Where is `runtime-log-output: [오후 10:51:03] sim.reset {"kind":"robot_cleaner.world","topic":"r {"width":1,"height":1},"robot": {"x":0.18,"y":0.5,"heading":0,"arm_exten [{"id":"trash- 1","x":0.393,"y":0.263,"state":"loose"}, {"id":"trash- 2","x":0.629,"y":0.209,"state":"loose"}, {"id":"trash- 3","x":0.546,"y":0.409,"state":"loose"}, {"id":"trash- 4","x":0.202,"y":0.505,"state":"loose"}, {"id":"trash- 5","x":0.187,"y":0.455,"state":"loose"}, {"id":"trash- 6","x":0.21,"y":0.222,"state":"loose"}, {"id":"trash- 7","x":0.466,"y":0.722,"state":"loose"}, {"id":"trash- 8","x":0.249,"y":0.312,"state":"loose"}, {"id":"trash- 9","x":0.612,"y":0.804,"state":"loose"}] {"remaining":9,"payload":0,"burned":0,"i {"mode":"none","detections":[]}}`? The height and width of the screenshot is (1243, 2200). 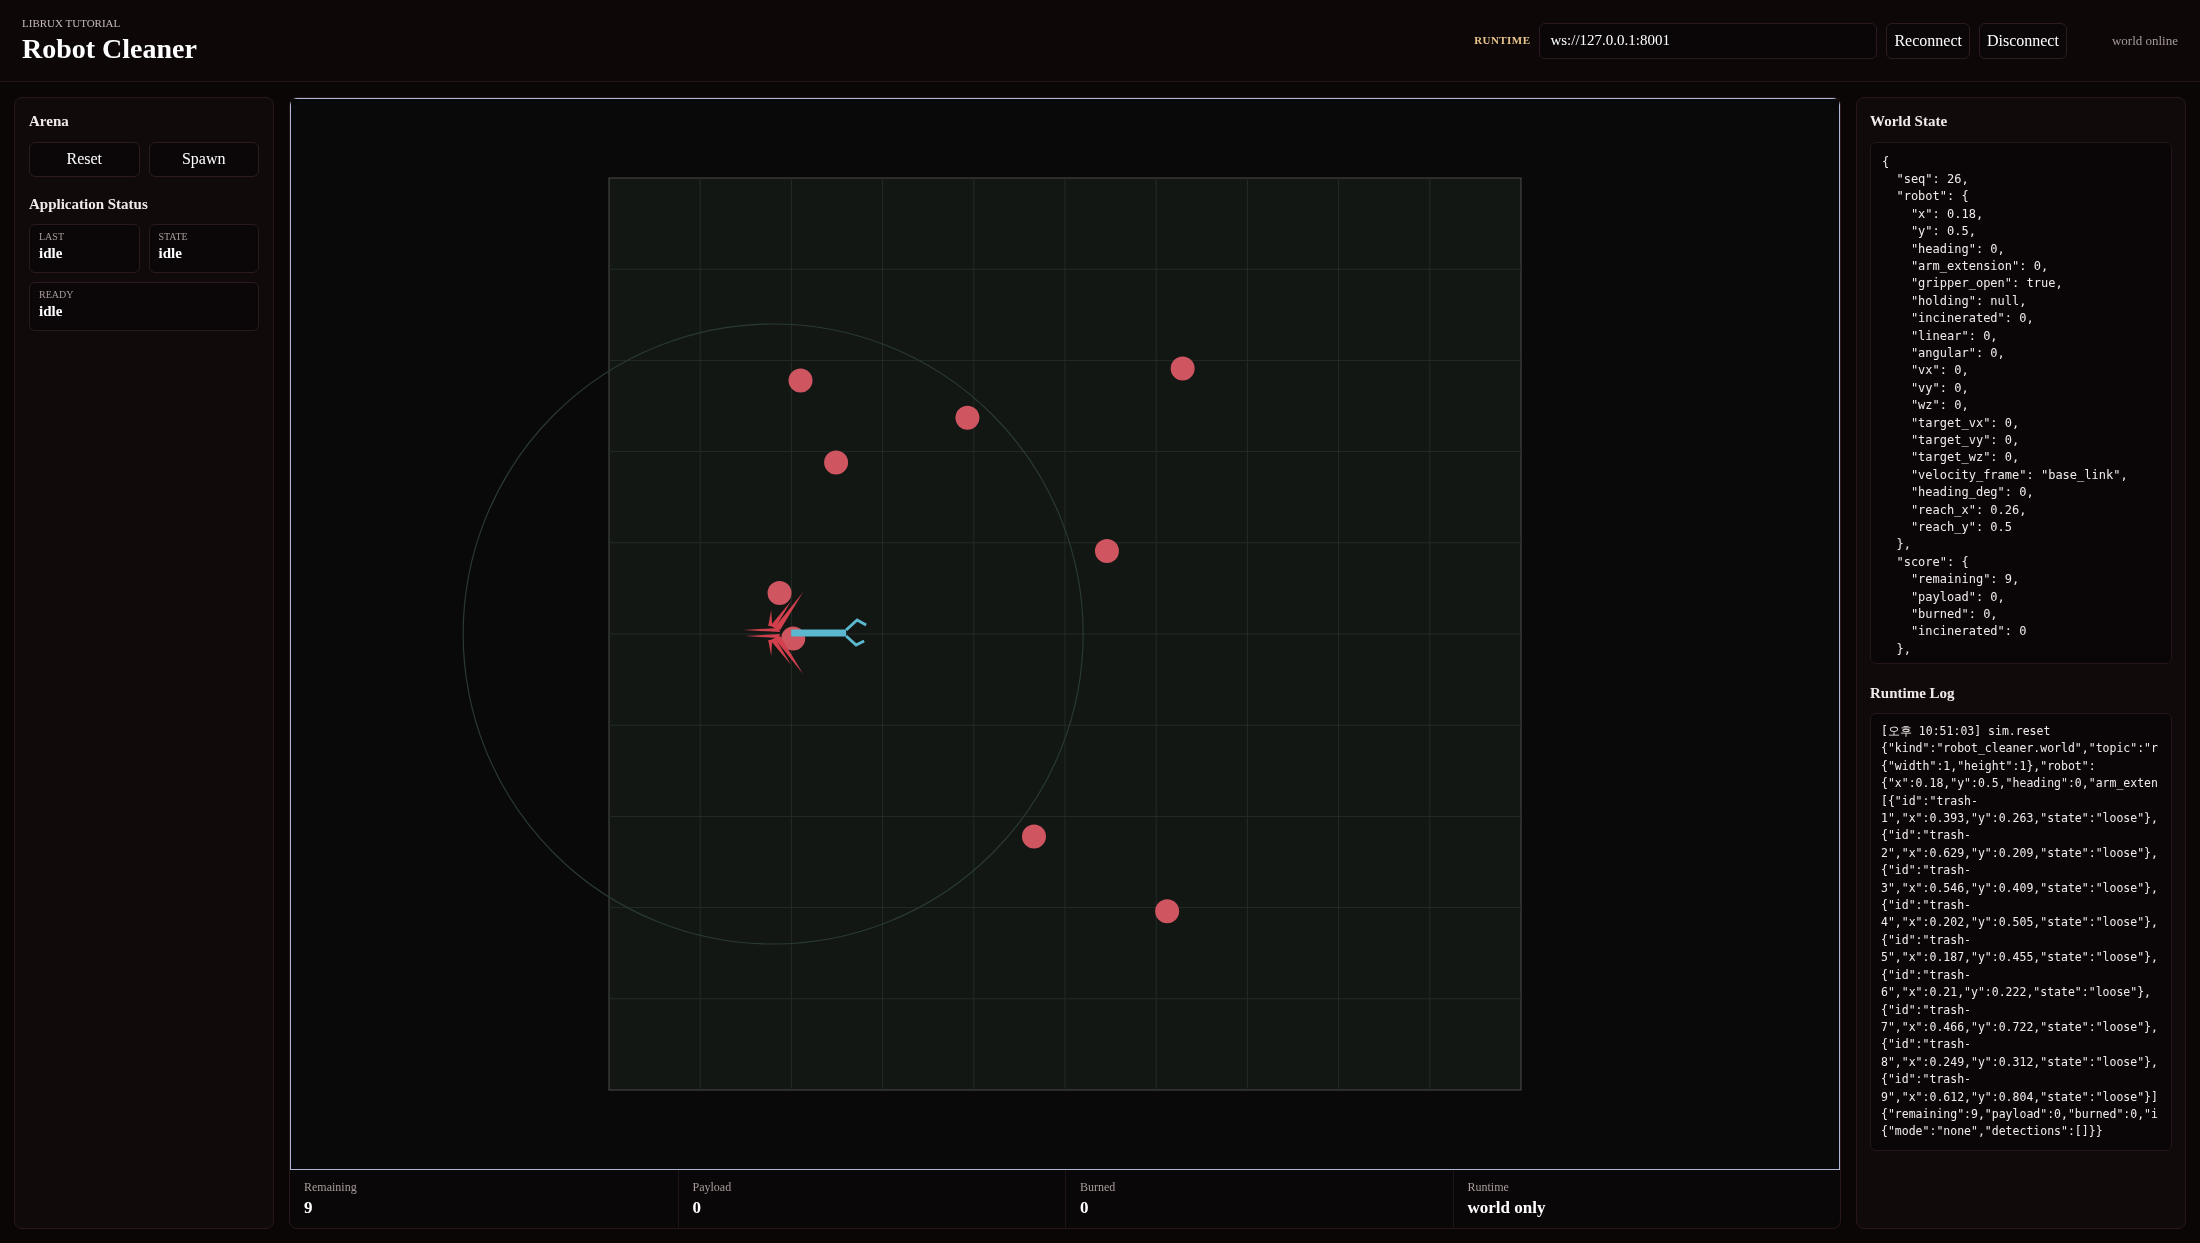 runtime-log-output: [오후 10:51:03] sim.reset {"kind":"robot_cleaner.world","topic":"r {"width":1,"height":1},"robot": {"x":0.18,"y":0.5,"heading":0,"arm_exten [{"id":"trash- 1","x":0.393,"y":0.263,"state":"loose"}, {"id":"trash- 2","x":0.629,"y":0.209,"state":"loose"}, {"id":"trash- 3","x":0.546,"y":0.409,"state":"loose"}, {"id":"trash- 4","x":0.202,"y":0.505,"state":"loose"}, {"id":"trash- 5","x":0.187,"y":0.455,"state":"loose"}, {"id":"trash- 6","x":0.21,"y":0.222,"state":"loose"}, {"id":"trash- 7","x":0.466,"y":0.722,"state":"loose"}, {"id":"trash- 8","x":0.249,"y":0.312,"state":"loose"}, {"id":"trash- 9","x":0.612,"y":0.804,"state":"loose"}] {"remaining":9,"payload":0,"burned":0,"i {"mode":"none","detections":[]}} is located at coordinates (2021, 932).